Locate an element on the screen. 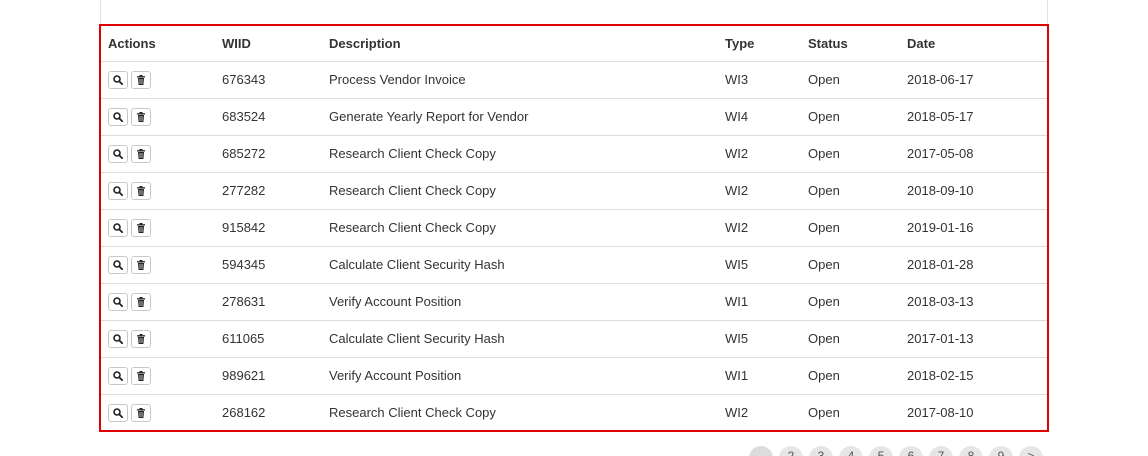 This screenshot has width=1148, height=456. pagination-page-3: 3 is located at coordinates (821, 451).